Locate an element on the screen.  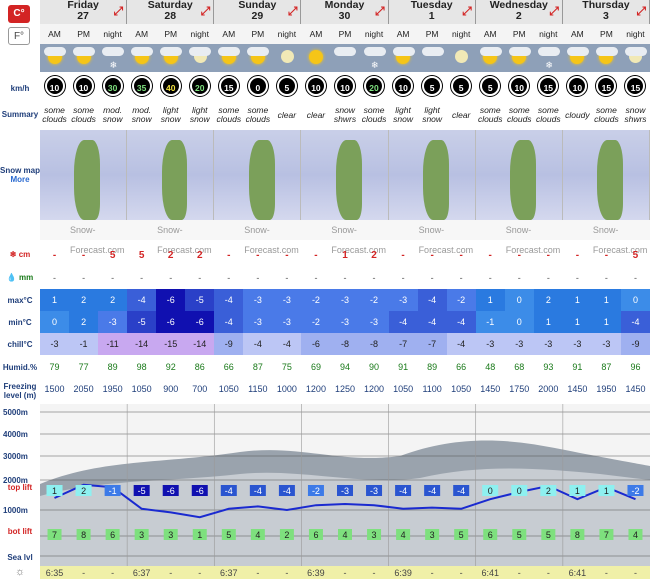
freezing-level-value: 1750 is located at coordinates (519, 389).